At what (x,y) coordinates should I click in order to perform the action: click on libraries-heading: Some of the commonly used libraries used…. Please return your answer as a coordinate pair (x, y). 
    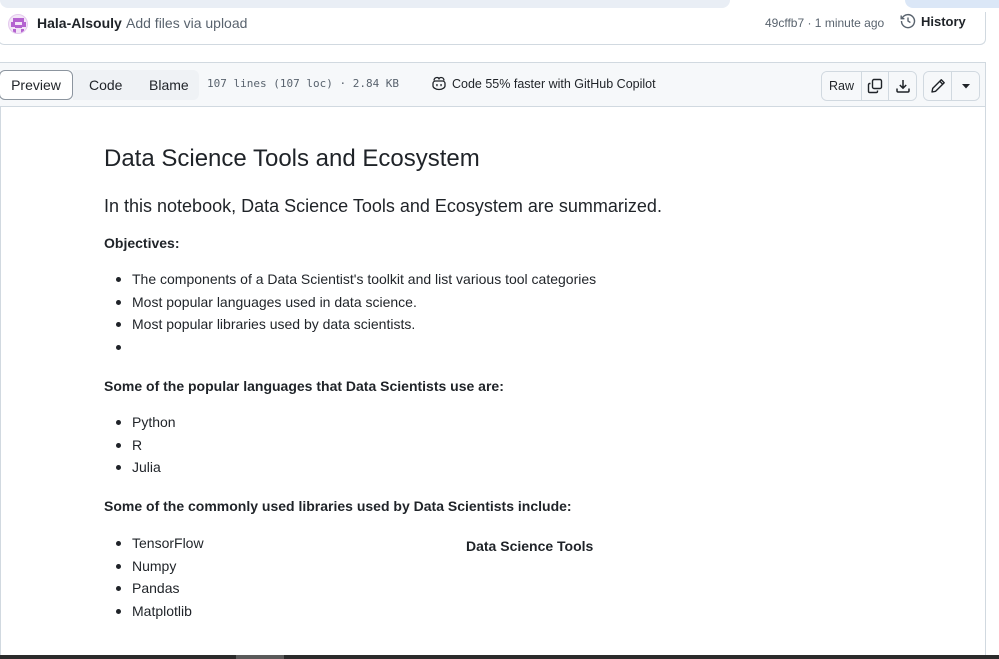
    Looking at the image, I should click on (338, 506).